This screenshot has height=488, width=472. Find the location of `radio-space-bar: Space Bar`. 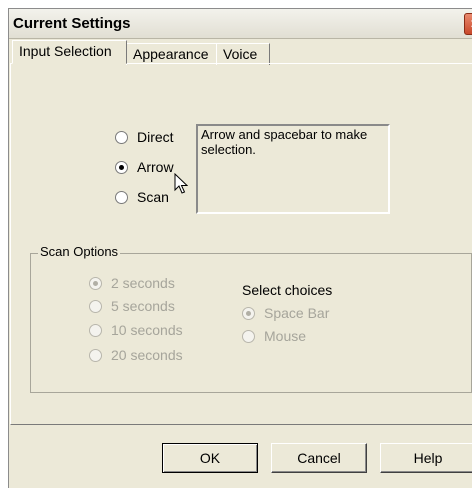

radio-space-bar: Space Bar is located at coordinates (285, 313).